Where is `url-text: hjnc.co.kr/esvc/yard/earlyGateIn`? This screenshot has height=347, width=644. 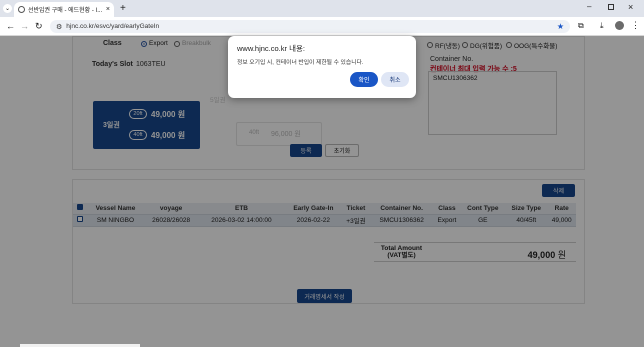 url-text: hjnc.co.kr/esvc/yard/earlyGateIn is located at coordinates (113, 26).